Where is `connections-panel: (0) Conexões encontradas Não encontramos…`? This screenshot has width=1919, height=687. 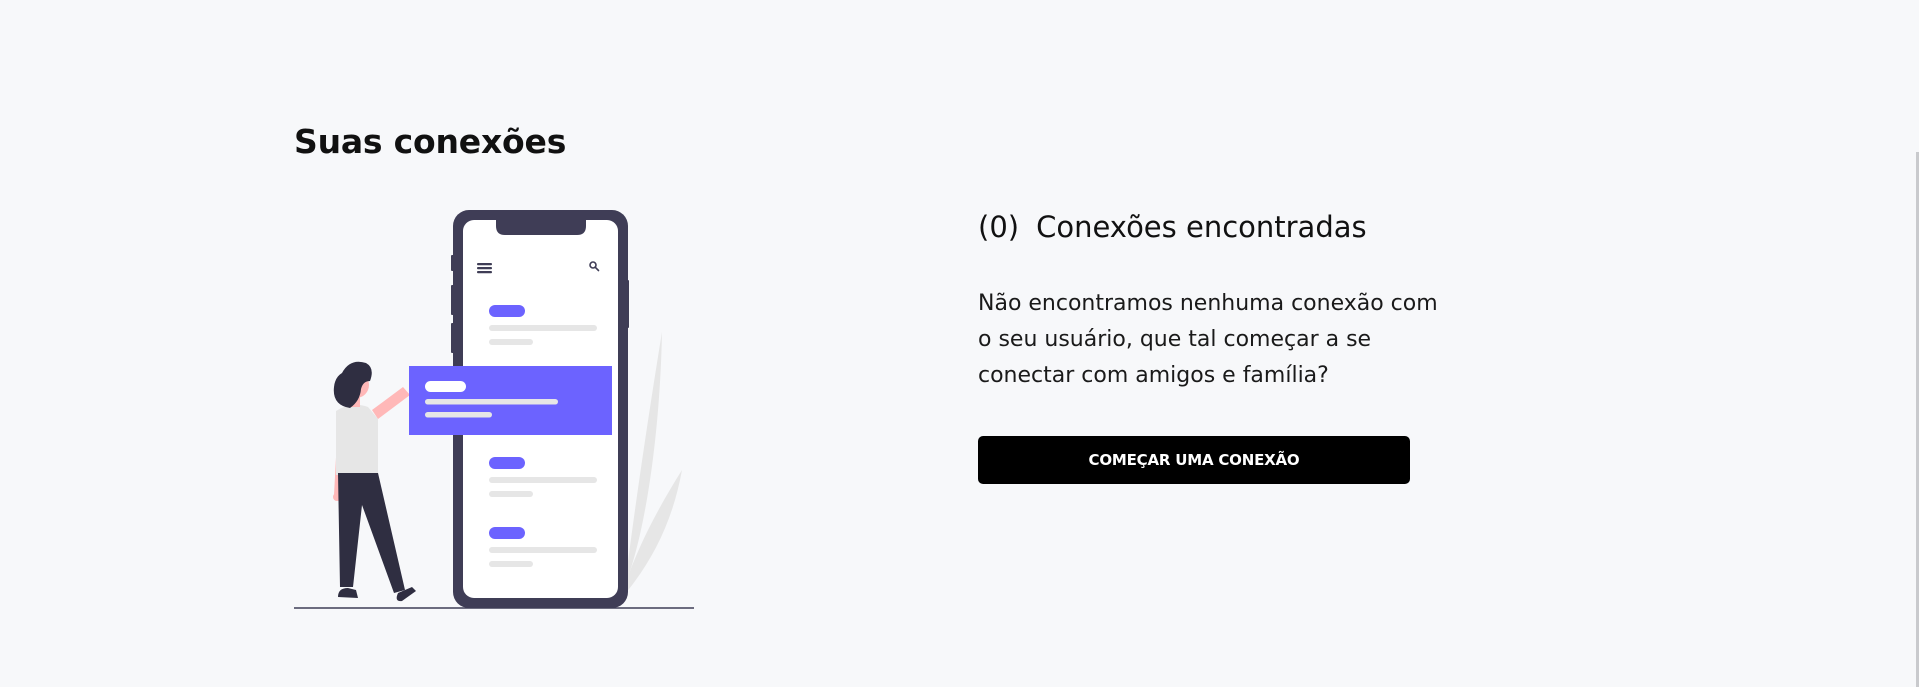 connections-panel: (0) Conexões encontradas Não encontramos… is located at coordinates (1213, 347).